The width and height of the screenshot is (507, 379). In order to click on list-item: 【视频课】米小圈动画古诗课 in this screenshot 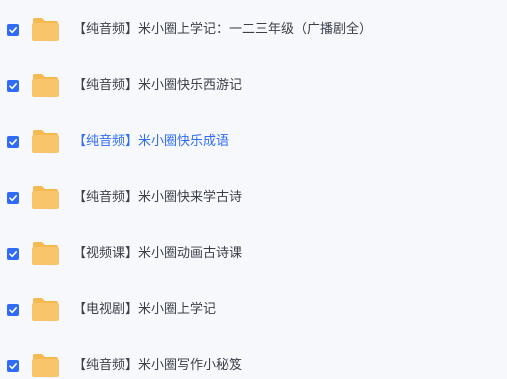, I will do `click(253, 254)`.